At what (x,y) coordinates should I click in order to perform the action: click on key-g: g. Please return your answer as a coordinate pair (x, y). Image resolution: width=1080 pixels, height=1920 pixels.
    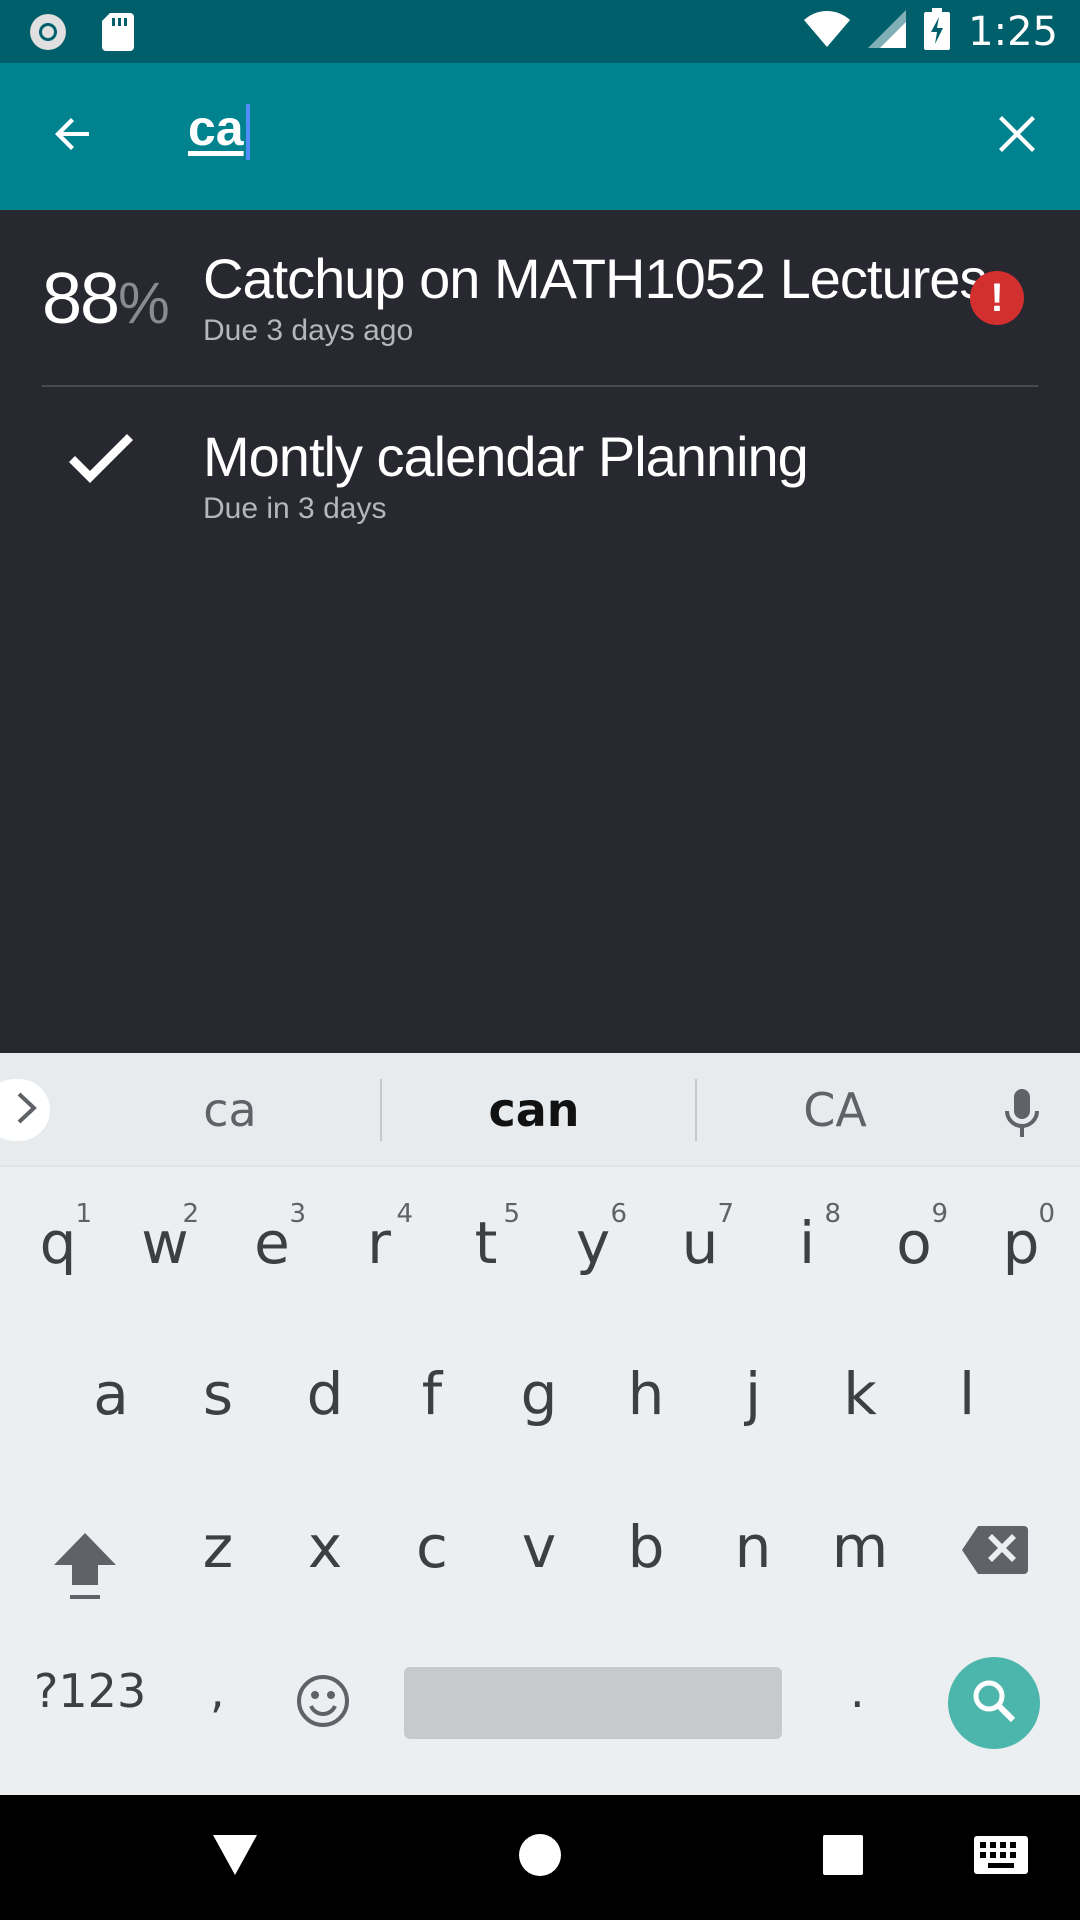
    Looking at the image, I should click on (539, 1400).